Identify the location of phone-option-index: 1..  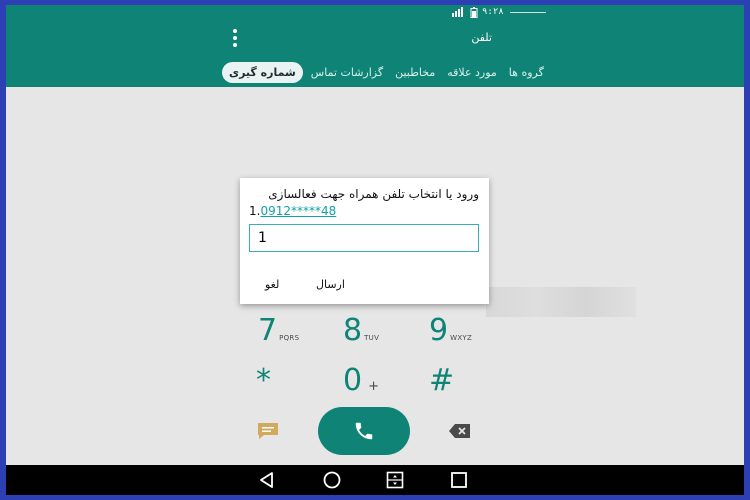
(255, 211).